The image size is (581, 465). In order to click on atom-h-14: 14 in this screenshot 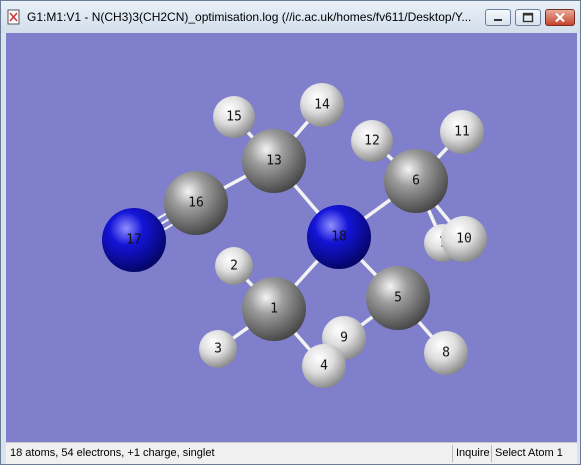, I will do `click(322, 105)`.